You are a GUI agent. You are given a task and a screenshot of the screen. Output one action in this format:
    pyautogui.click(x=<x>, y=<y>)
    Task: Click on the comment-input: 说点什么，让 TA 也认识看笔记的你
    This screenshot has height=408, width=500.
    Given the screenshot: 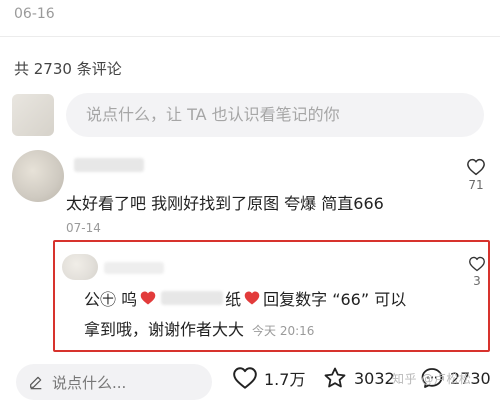 What is the action you would take?
    pyautogui.click(x=275, y=115)
    